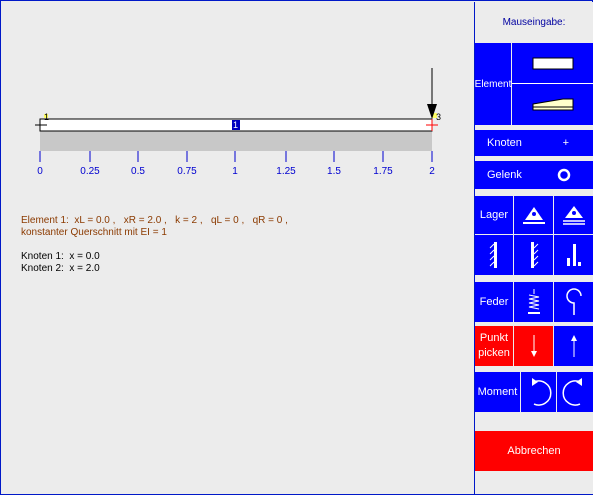 This screenshot has height=495, width=593. I want to click on moment-ccw-button, so click(575, 392).